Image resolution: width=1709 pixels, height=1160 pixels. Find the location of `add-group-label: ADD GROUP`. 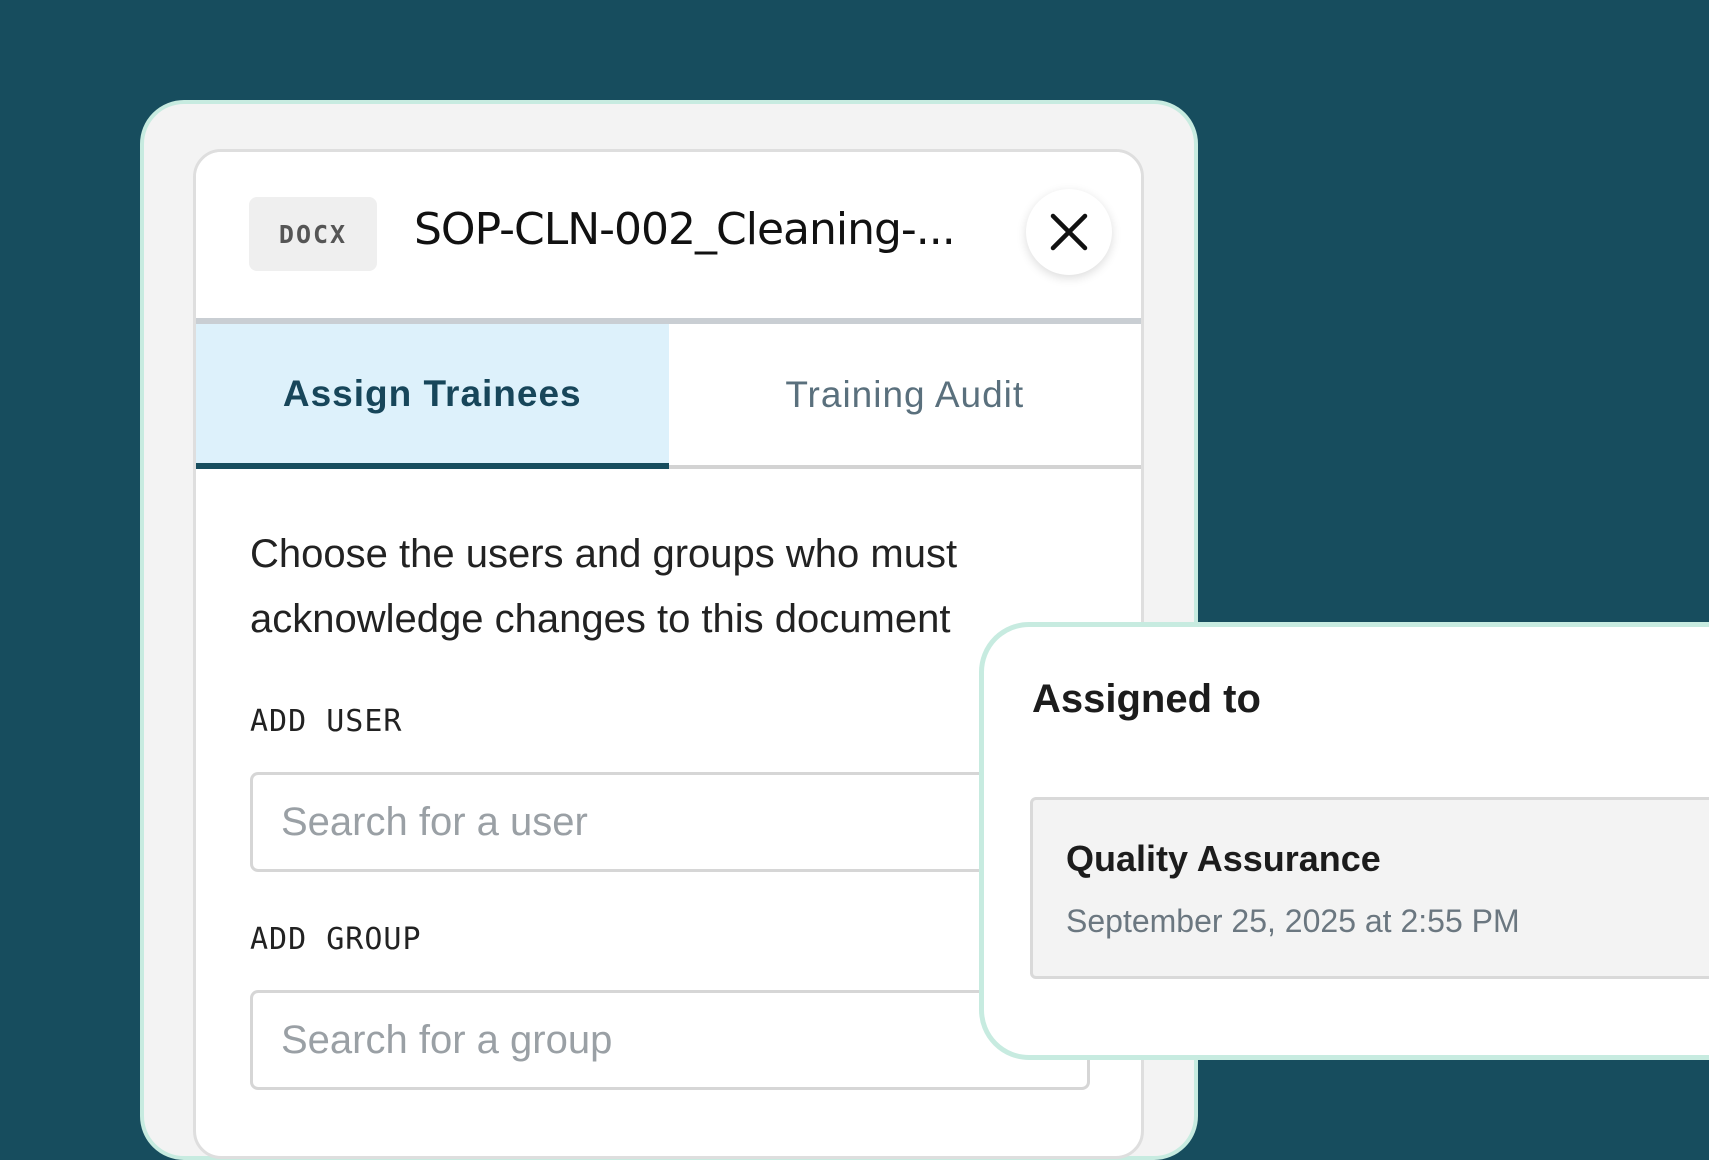

add-group-label: ADD GROUP is located at coordinates (336, 939).